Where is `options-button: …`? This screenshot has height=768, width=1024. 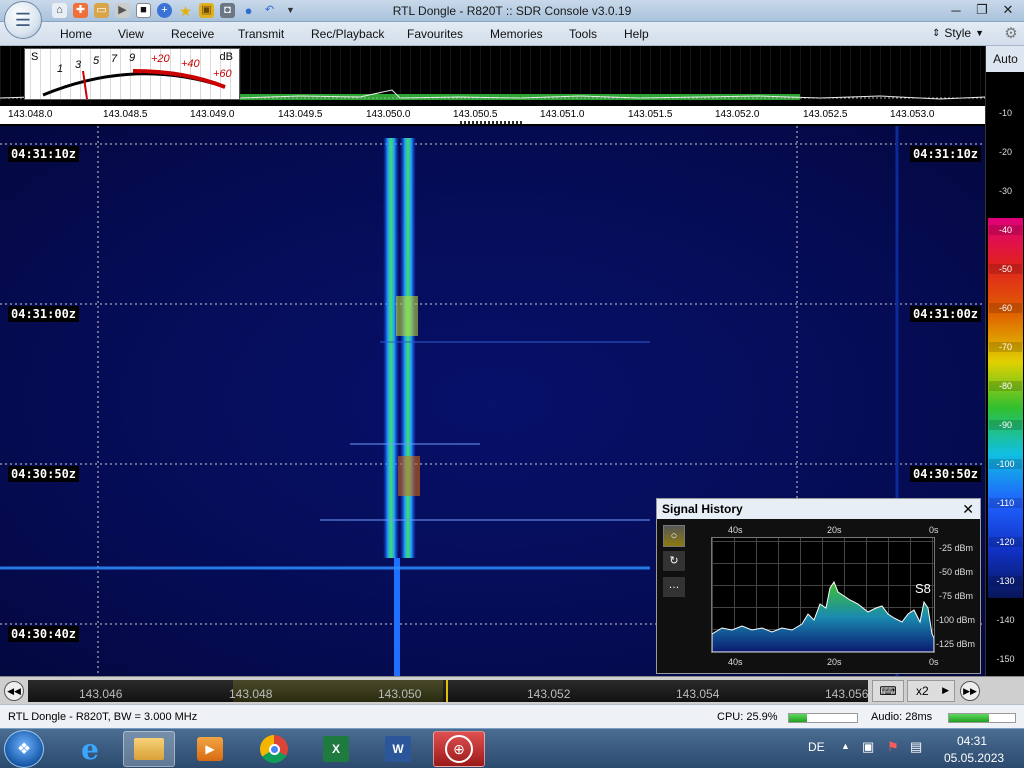
options-button: … is located at coordinates (674, 587).